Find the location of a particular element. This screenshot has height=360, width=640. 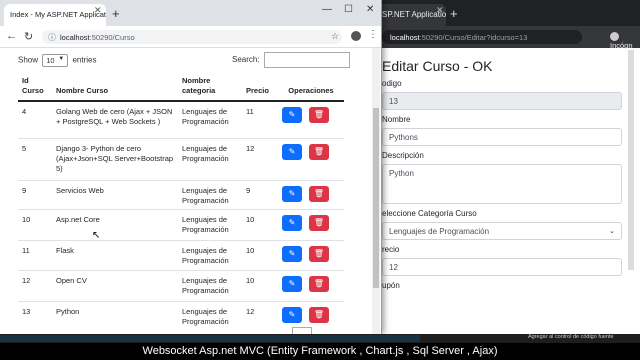

cell-id: 13 is located at coordinates (35, 315).